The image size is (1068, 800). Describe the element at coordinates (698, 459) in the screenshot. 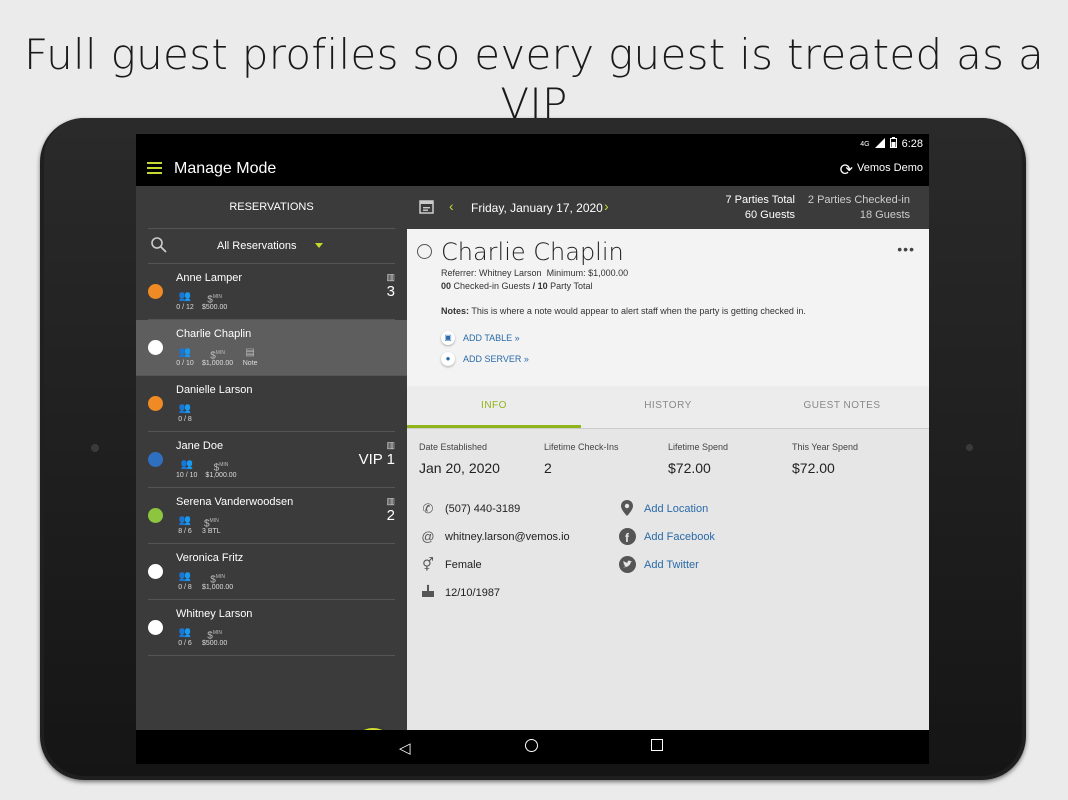

I see `stat-lifetime-spend: Lifetime Spend $72.00` at that location.